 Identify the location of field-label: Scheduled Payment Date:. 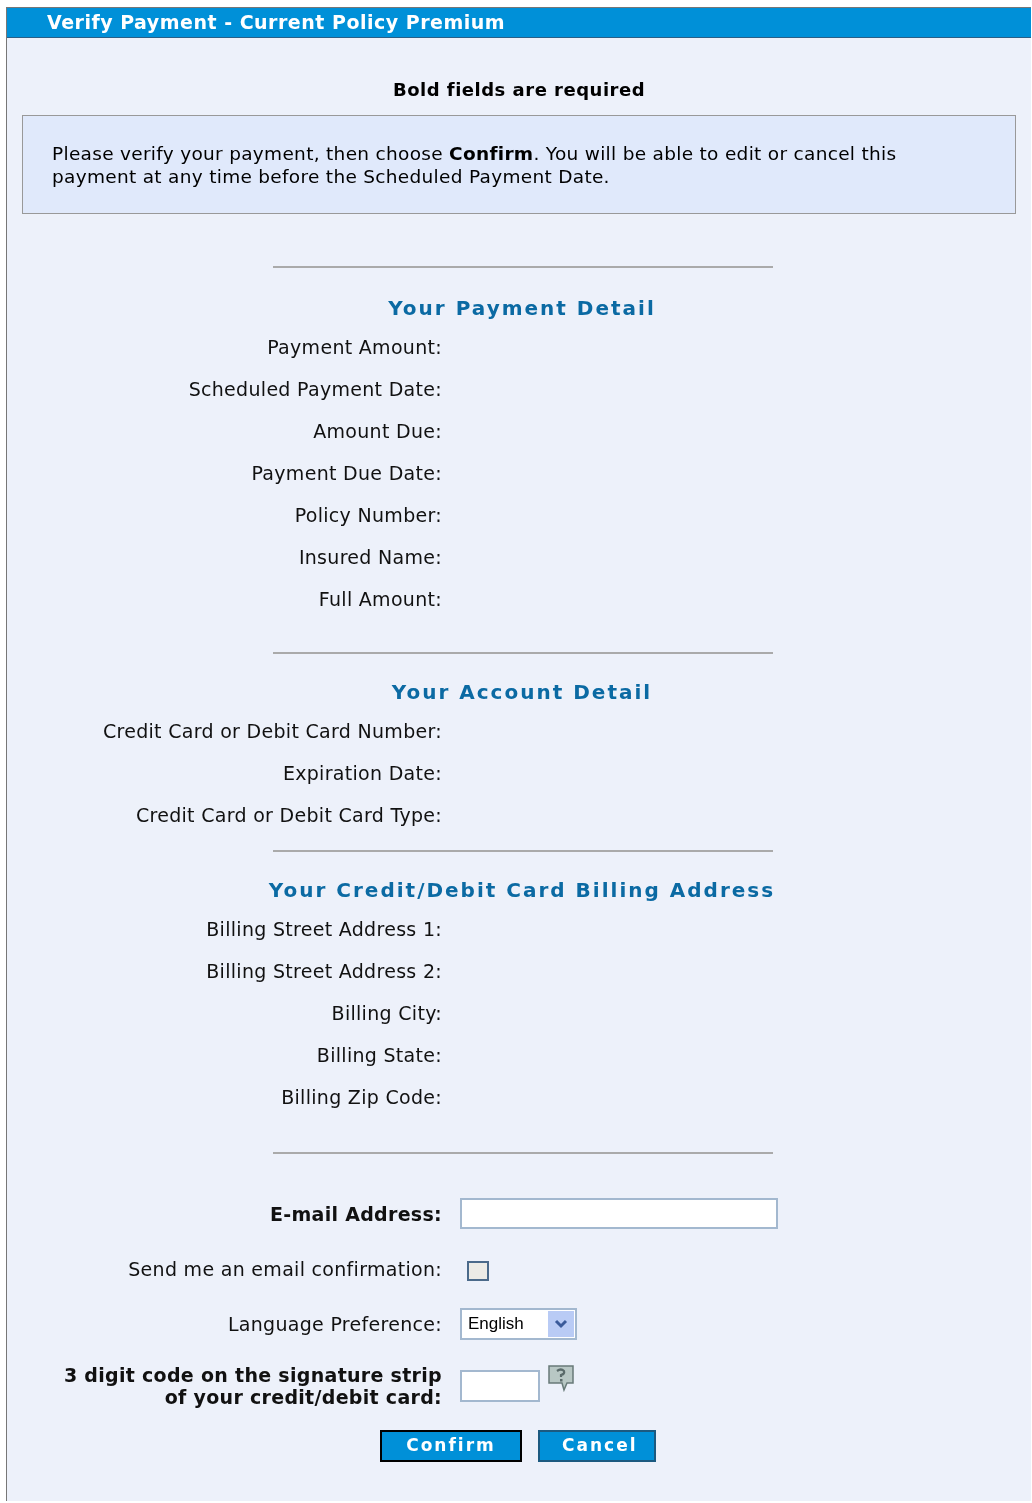
(315, 389).